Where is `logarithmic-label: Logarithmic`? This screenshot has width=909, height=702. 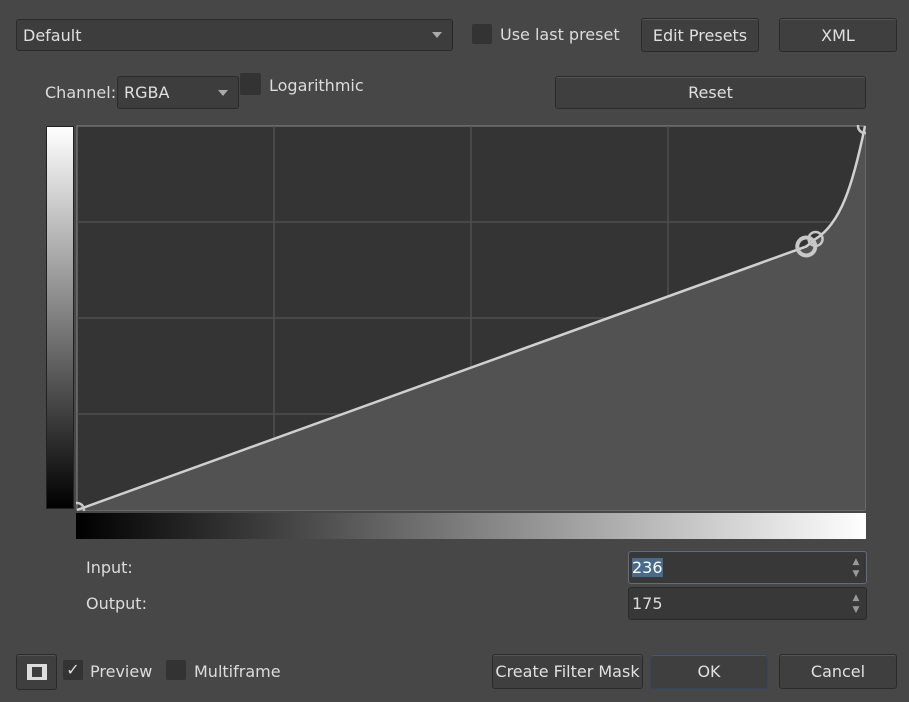
logarithmic-label: Logarithmic is located at coordinates (316, 85).